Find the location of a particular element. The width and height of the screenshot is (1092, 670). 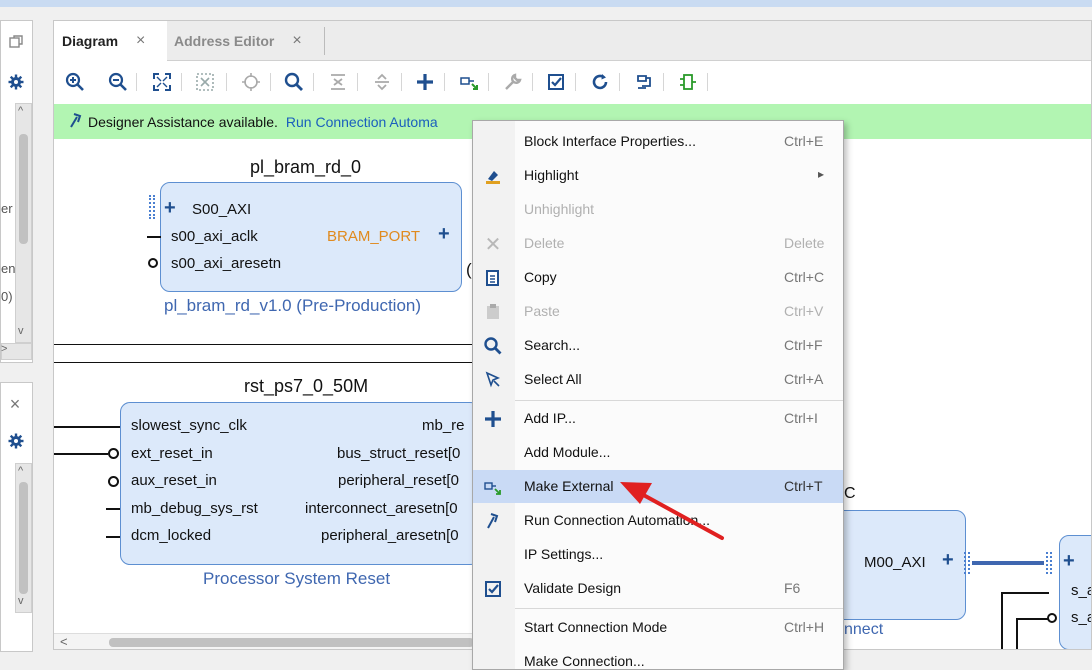

menu-item-paste: Paste Ctrl+V is located at coordinates (658, 311).